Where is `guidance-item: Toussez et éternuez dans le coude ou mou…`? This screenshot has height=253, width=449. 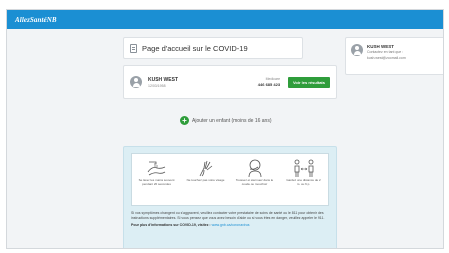
guidance-item: Toussez et éternuez dans le coude ou mou… is located at coordinates (255, 172).